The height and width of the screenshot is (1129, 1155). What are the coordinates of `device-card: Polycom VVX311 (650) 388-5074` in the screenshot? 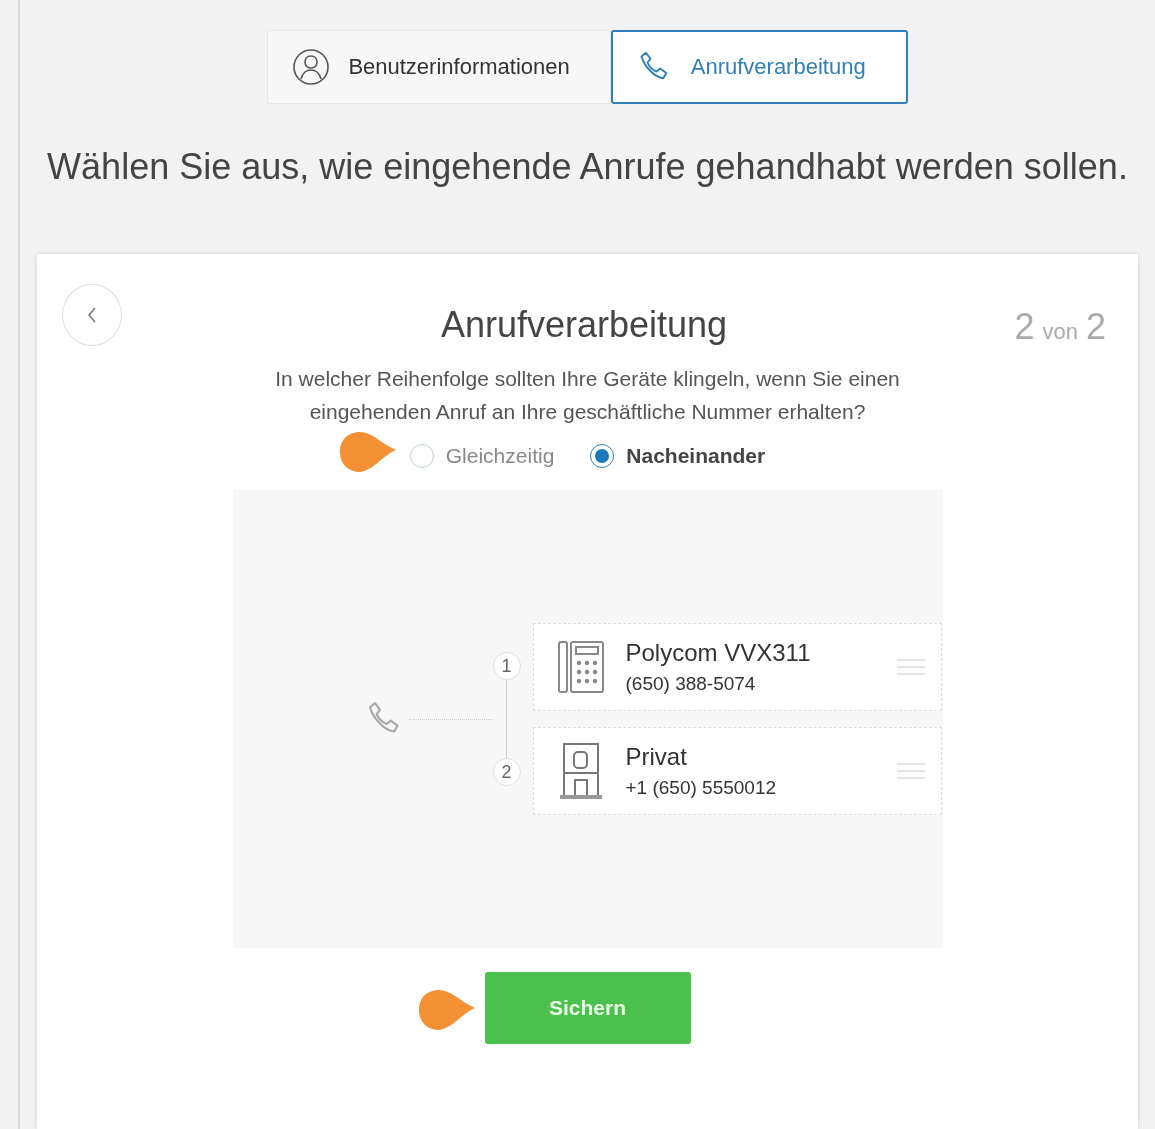 It's located at (737, 667).